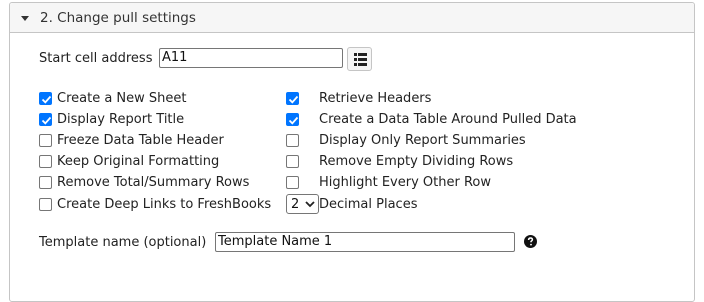 The width and height of the screenshot is (704, 302). Describe the element at coordinates (45, 161) in the screenshot. I see `checkbox-keep-formatting` at that location.